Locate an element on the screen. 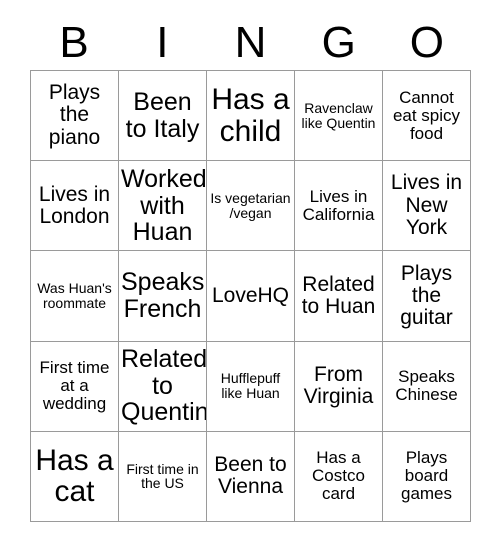 The image size is (500, 544). bingo-cell-label: Lives in London is located at coordinates (74, 205).